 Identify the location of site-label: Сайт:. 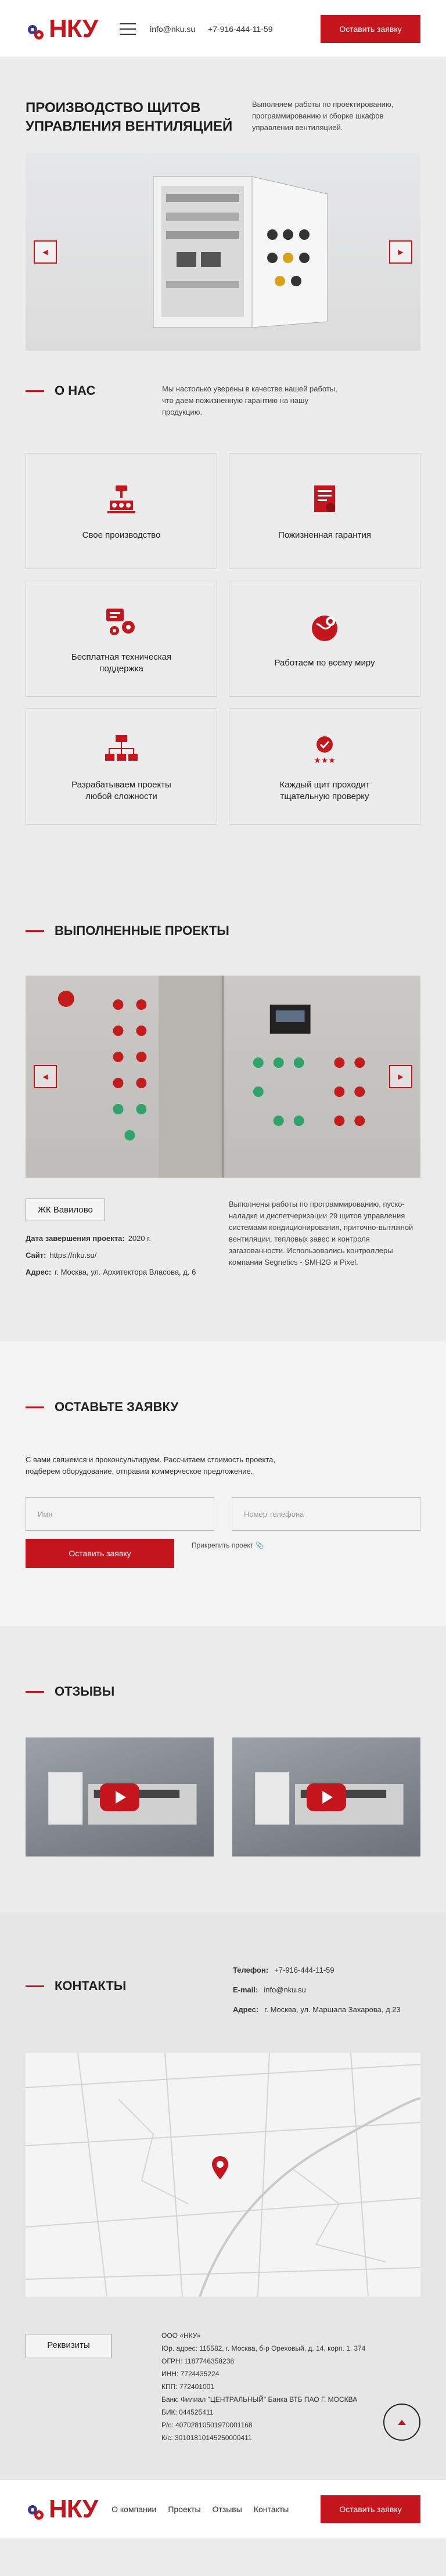
(36, 1255).